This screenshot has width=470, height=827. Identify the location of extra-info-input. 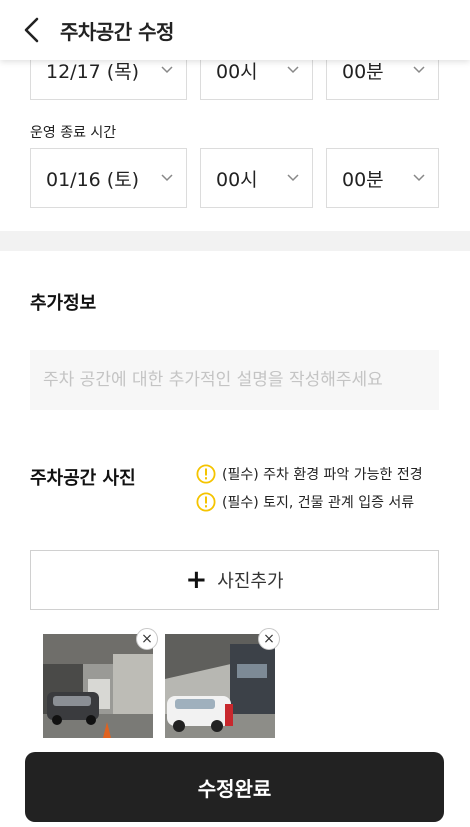
(234, 380).